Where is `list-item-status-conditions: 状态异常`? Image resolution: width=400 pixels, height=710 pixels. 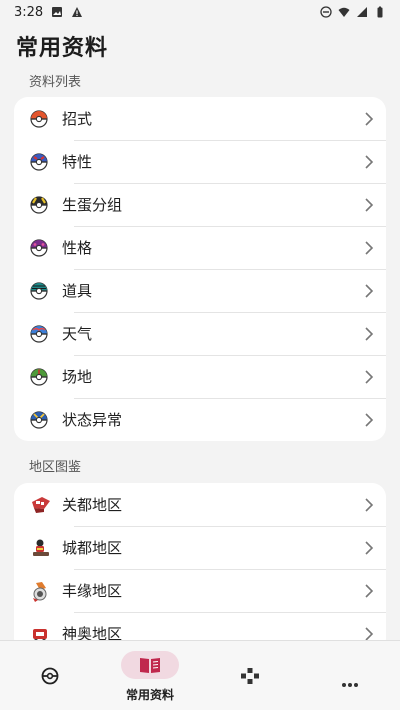
list-item-status-conditions: 状态异常 is located at coordinates (200, 419).